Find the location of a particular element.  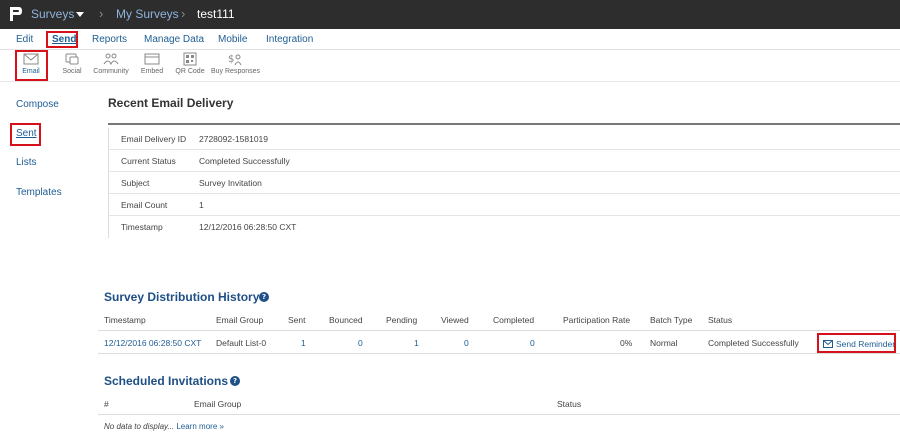

row-timestamp-link: 12/12/2016 06:28:50 CXT is located at coordinates (152, 343).